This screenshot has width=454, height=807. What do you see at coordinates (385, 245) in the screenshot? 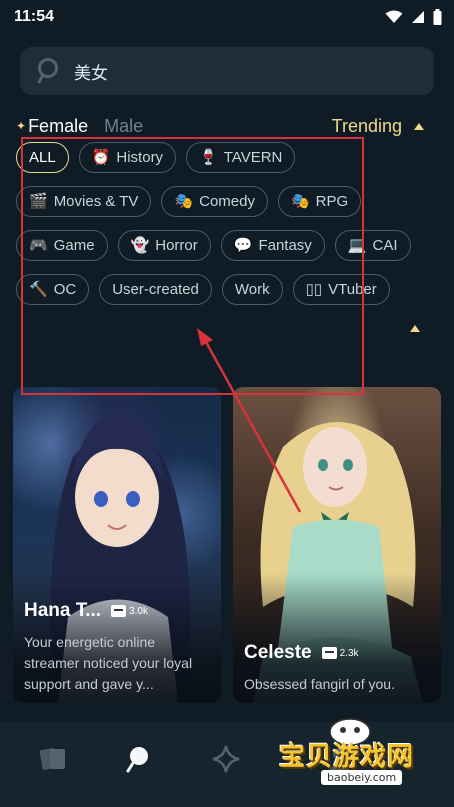
I see `tag-label: CAI` at bounding box center [385, 245].